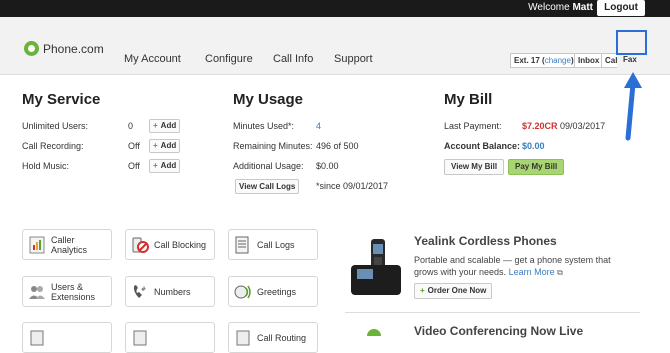 The height and width of the screenshot is (353, 670). Describe the element at coordinates (37, 292) in the screenshot. I see `users-icon` at that location.